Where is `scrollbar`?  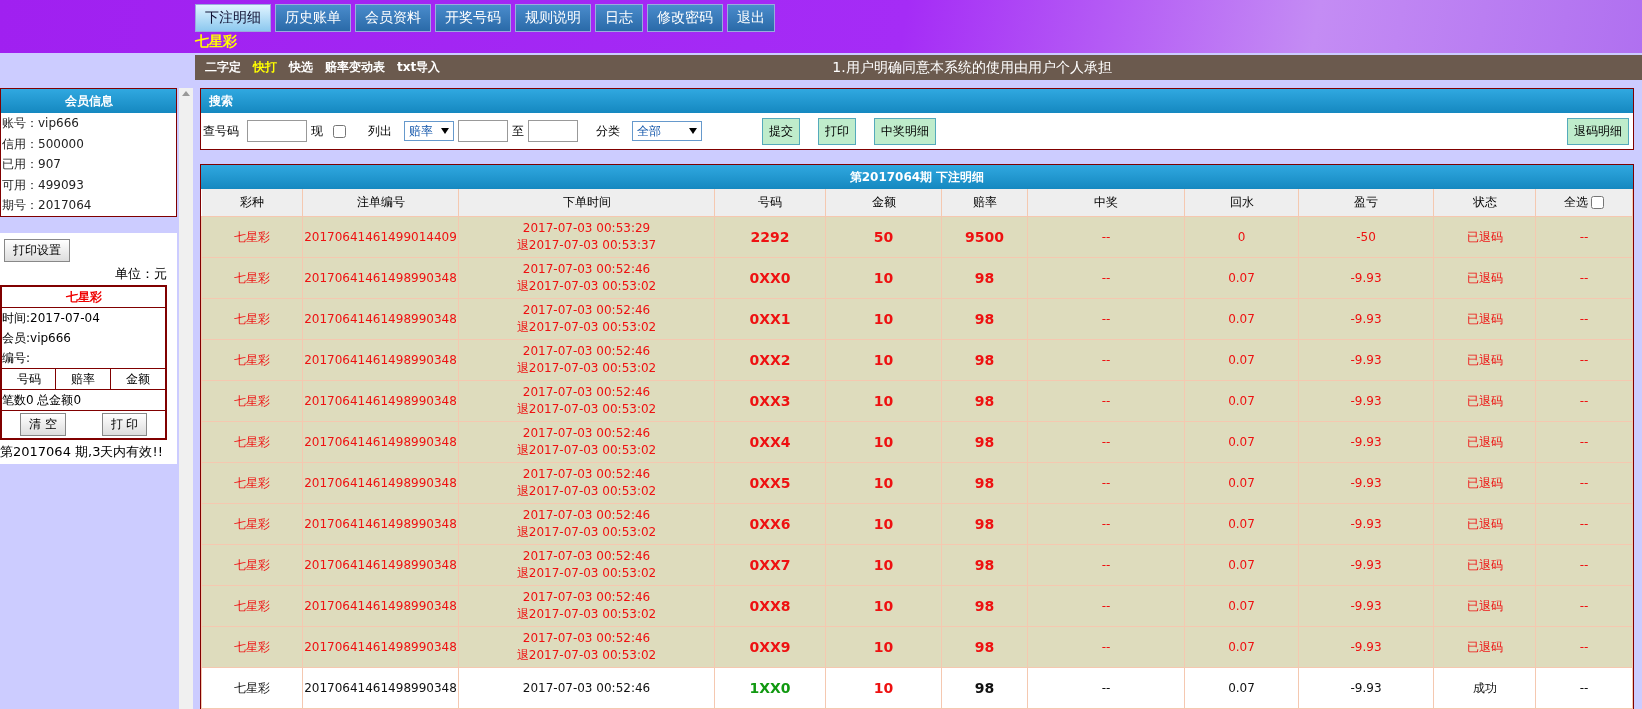
scrollbar is located at coordinates (186, 398).